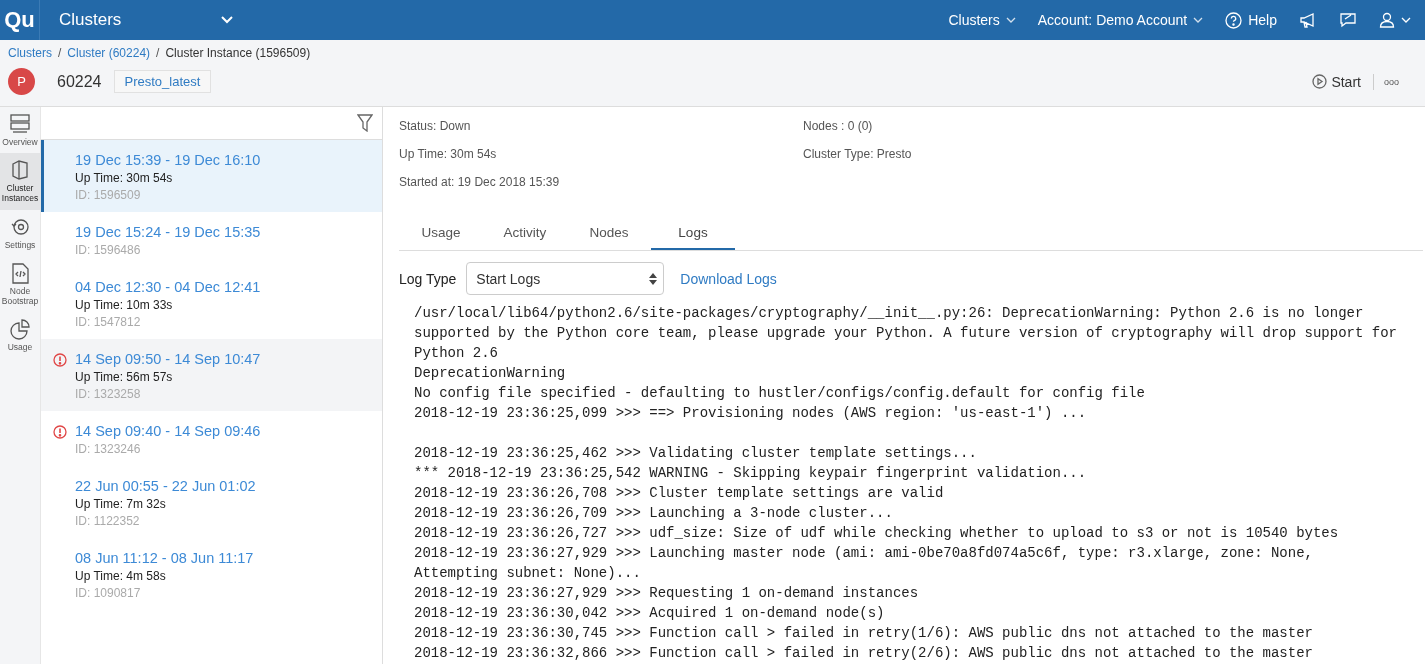 Image resolution: width=1425 pixels, height=665 pixels. What do you see at coordinates (864, 653) in the screenshot?
I see `log-line: 2018-12-19 23:36:32,866 >>> Function call > failed in retry(2/6): AWS public dns not attached to the master` at bounding box center [864, 653].